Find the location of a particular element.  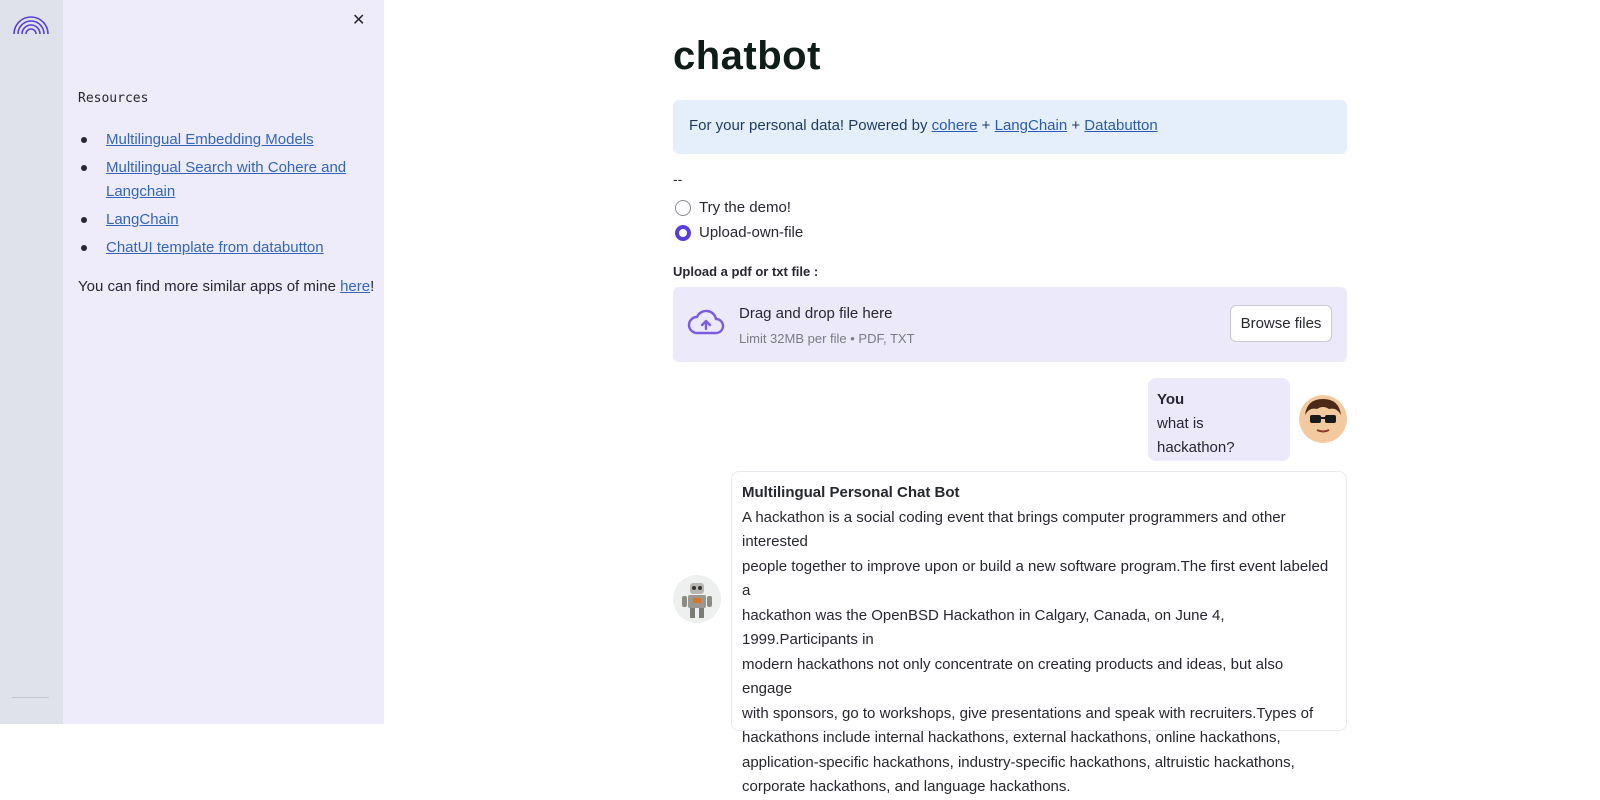

radio-upload-own-file: Upload-own-file is located at coordinates (739, 232).